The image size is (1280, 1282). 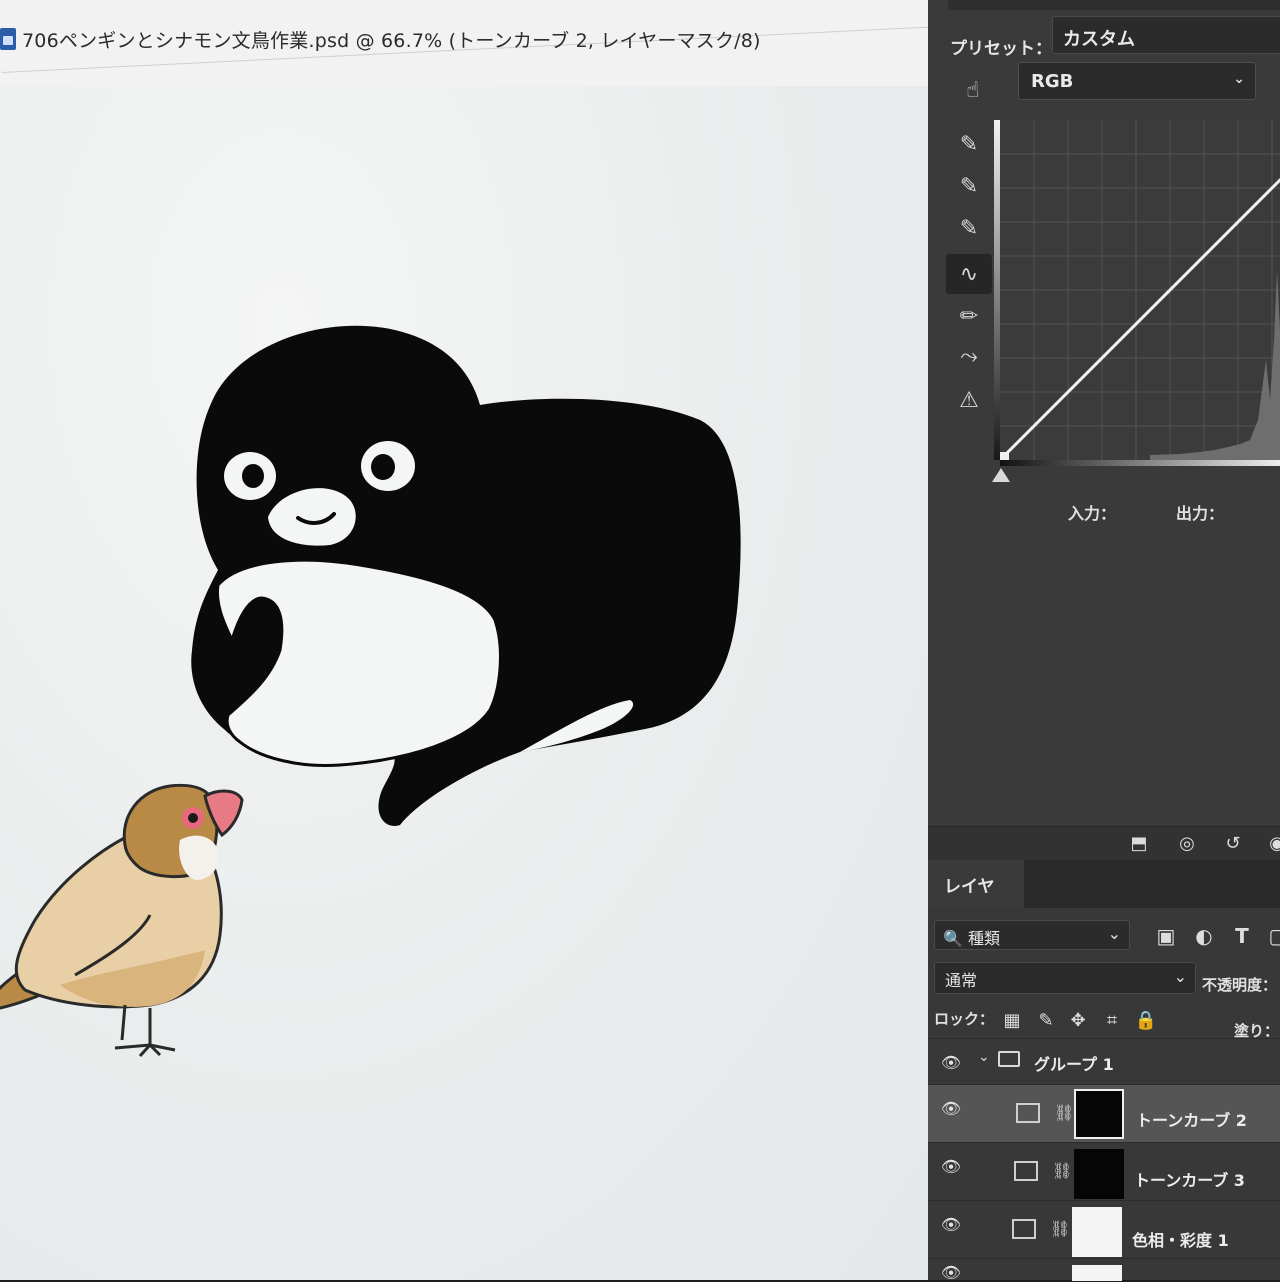 What do you see at coordinates (973, 90) in the screenshot?
I see `on-image-adjust-icon: ☝` at bounding box center [973, 90].